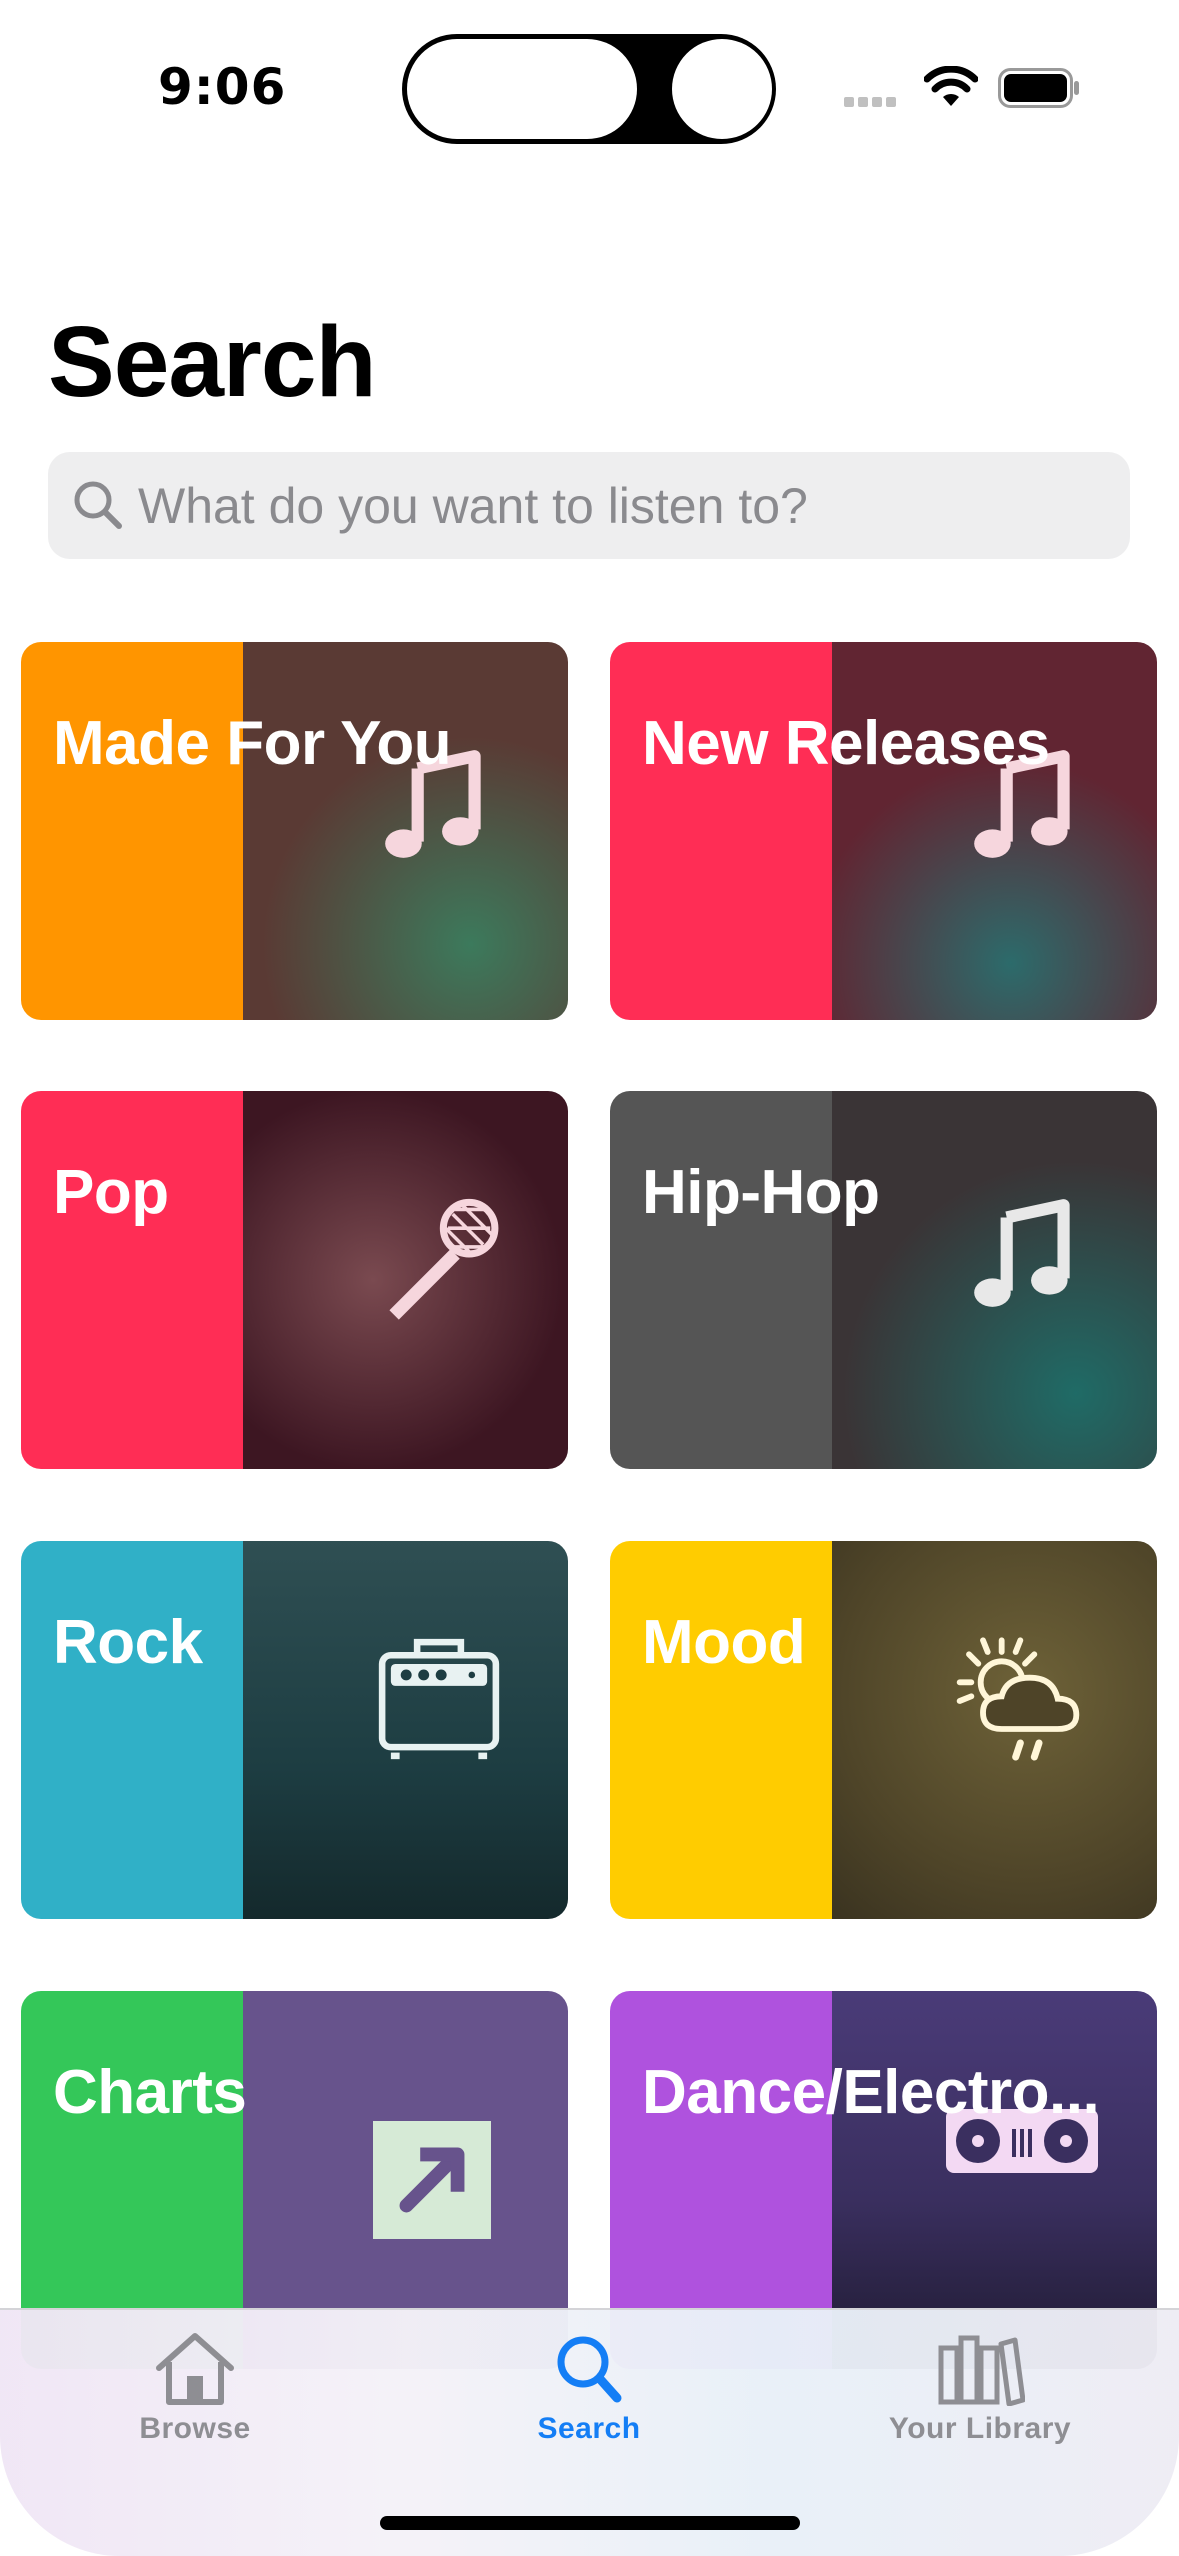 The height and width of the screenshot is (2556, 1179). I want to click on category-label: Made For You, so click(252, 743).